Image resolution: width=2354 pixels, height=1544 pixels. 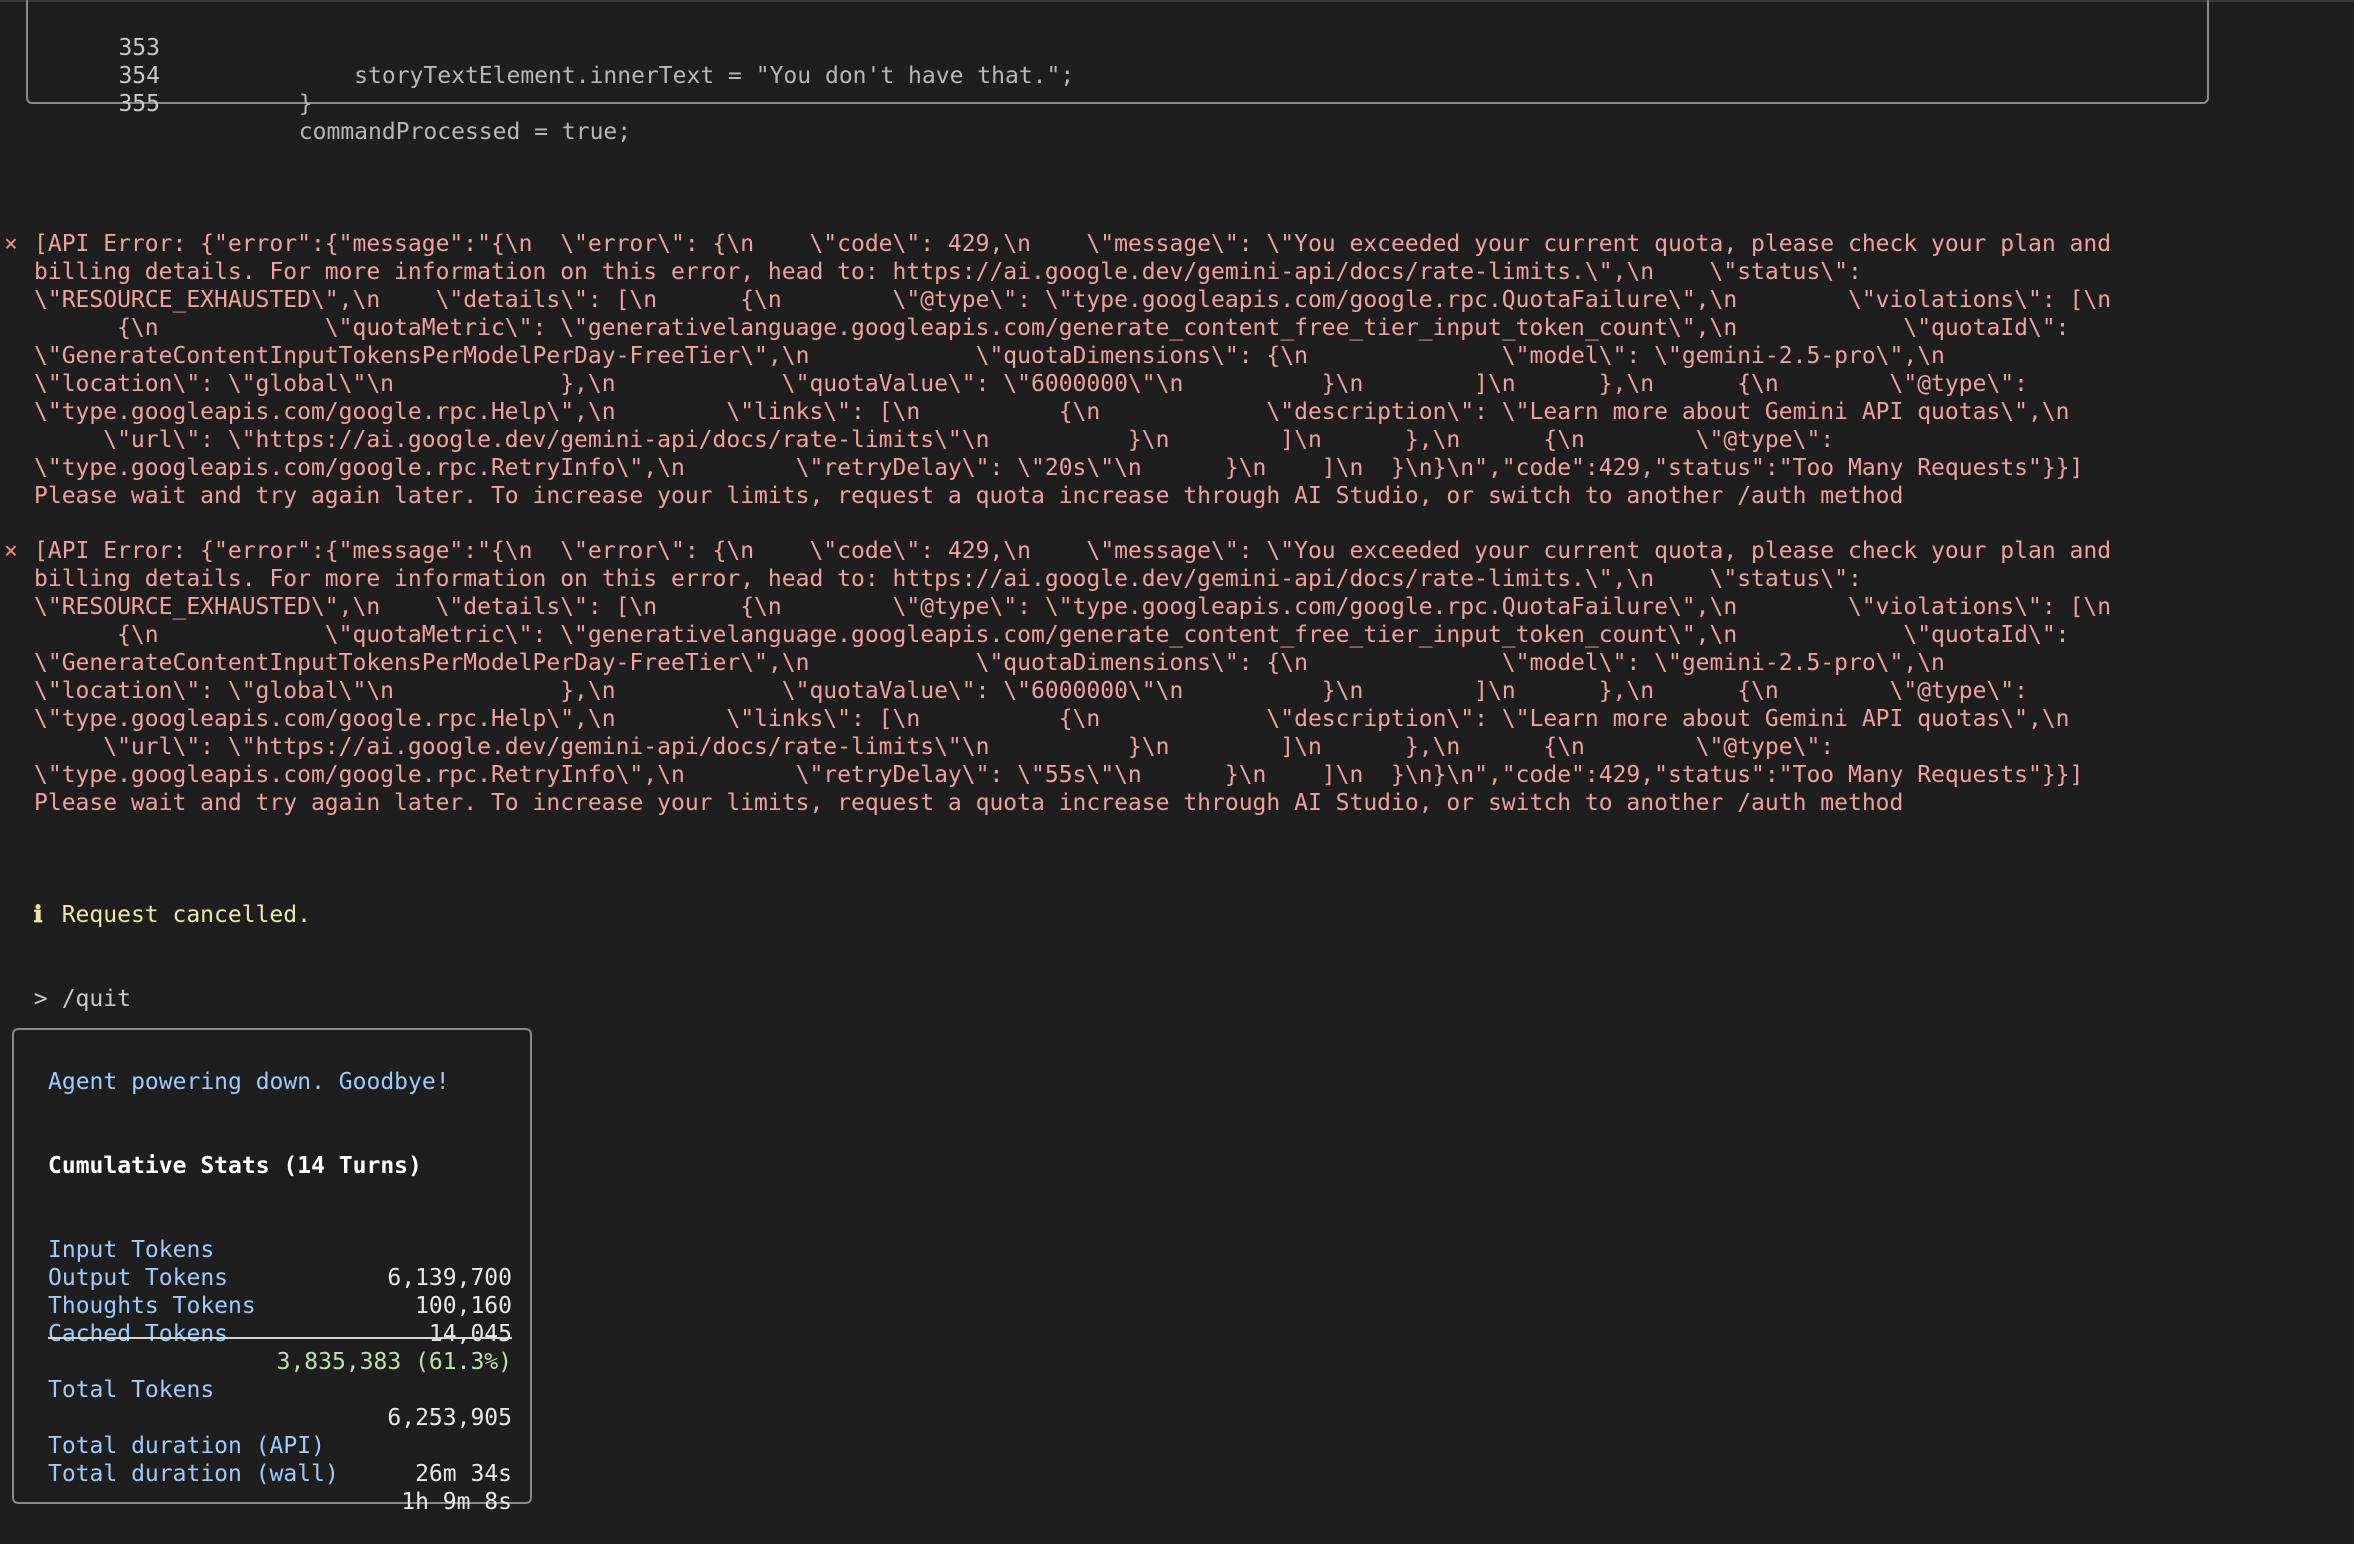 What do you see at coordinates (280, 1277) in the screenshot?
I see `stat-row-output-tokens: Output Tokens 100,160` at bounding box center [280, 1277].